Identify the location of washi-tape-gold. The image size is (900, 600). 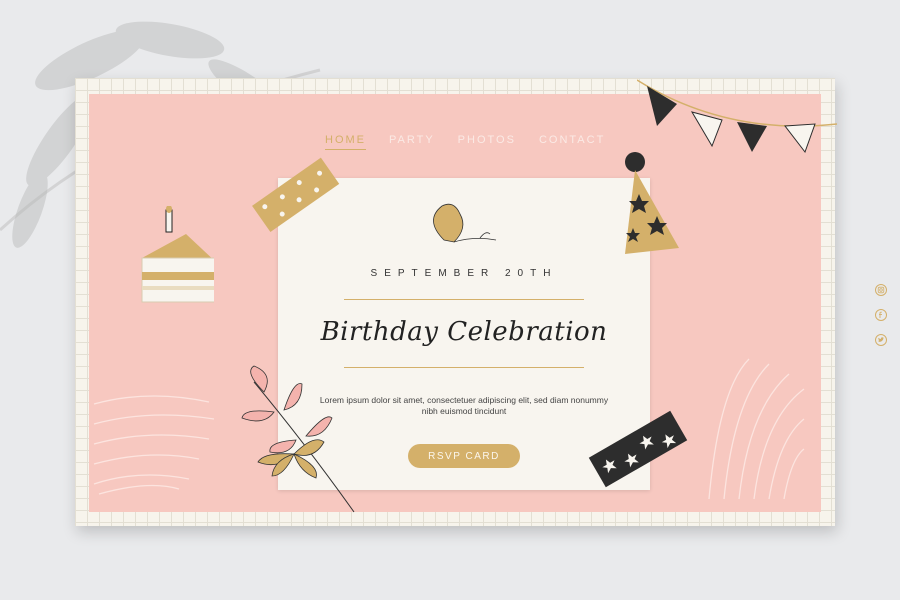
(296, 195).